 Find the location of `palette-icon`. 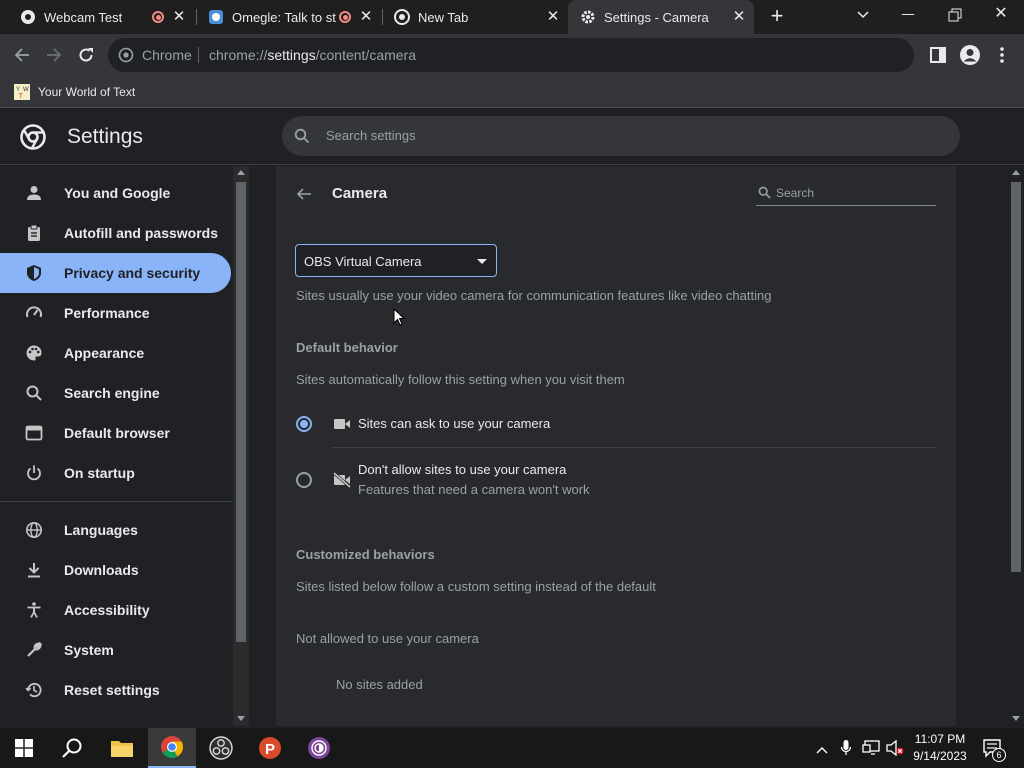

palette-icon is located at coordinates (34, 353).